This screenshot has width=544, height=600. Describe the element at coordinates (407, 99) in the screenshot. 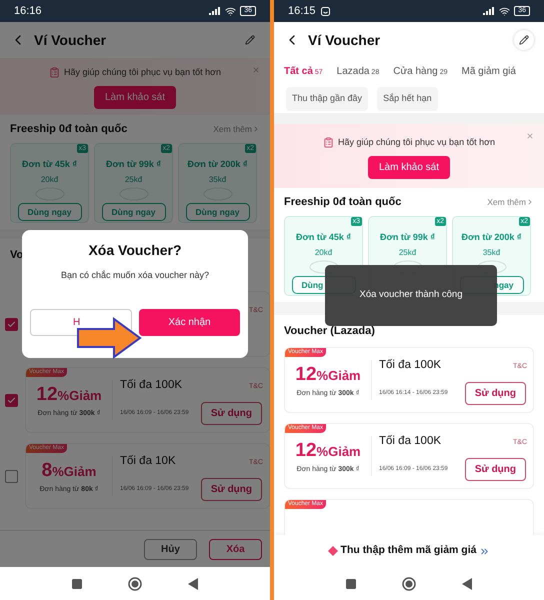

I see `filter-chip: Sắp hết hạn` at that location.